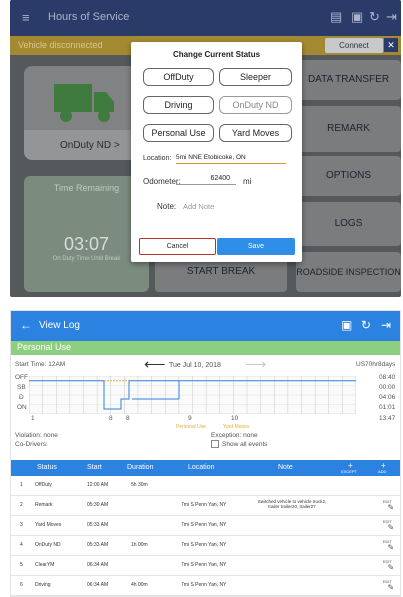 The image size is (403, 597). Describe the element at coordinates (178, 77) in the screenshot. I see `offduty-button: OffDuty` at that location.